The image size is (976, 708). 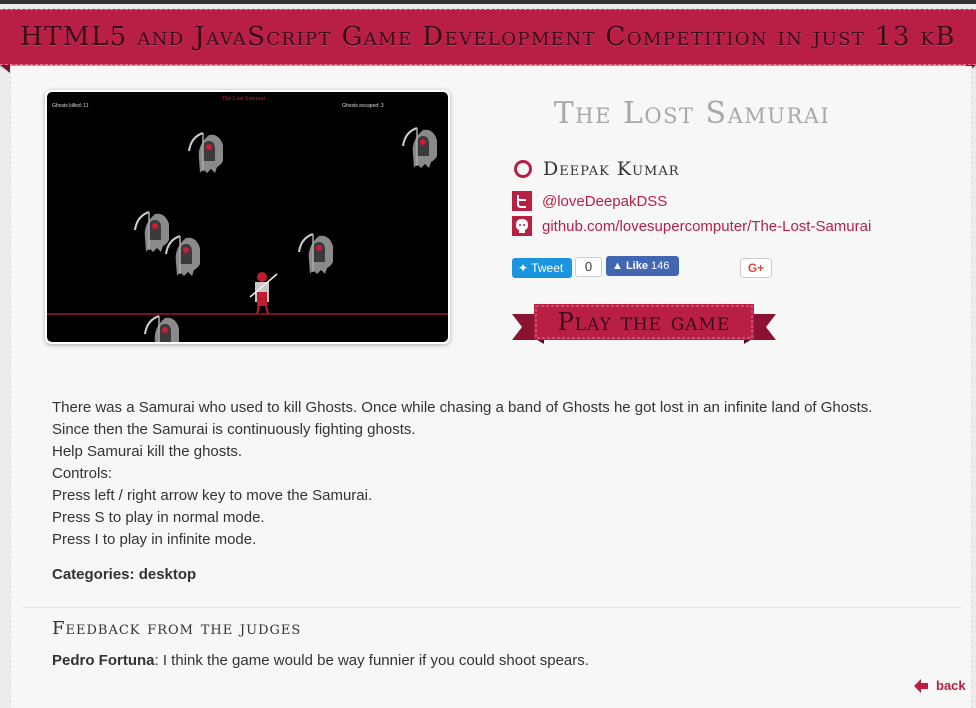 What do you see at coordinates (921, 685) in the screenshot?
I see `back-arrow-icon` at bounding box center [921, 685].